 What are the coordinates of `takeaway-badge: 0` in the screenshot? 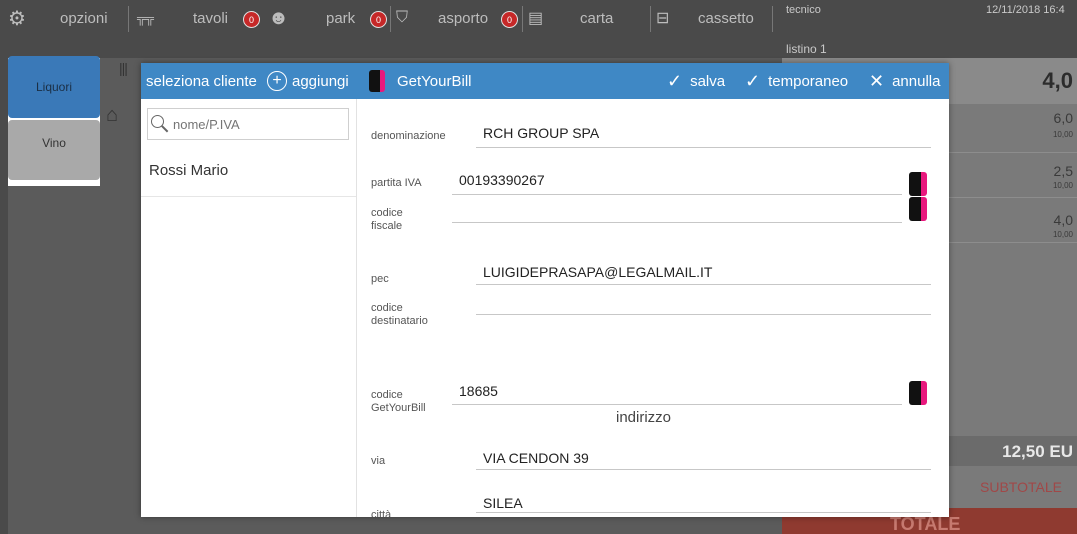 It's located at (509, 19).